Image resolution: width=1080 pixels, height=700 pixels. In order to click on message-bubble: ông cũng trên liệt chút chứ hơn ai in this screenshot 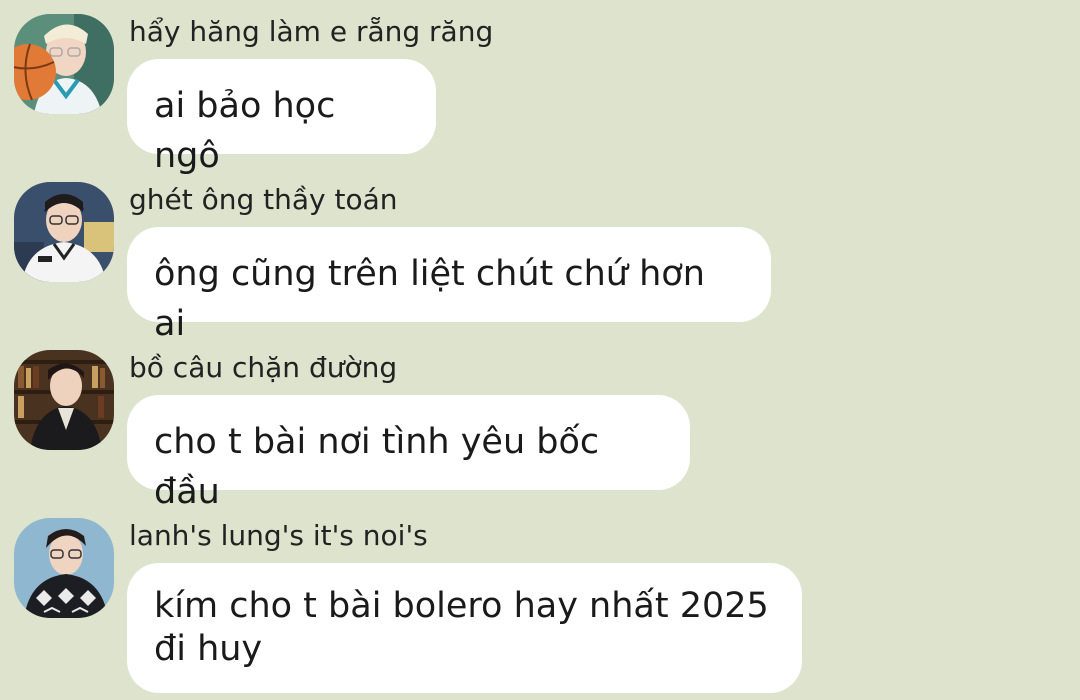, I will do `click(449, 285)`.